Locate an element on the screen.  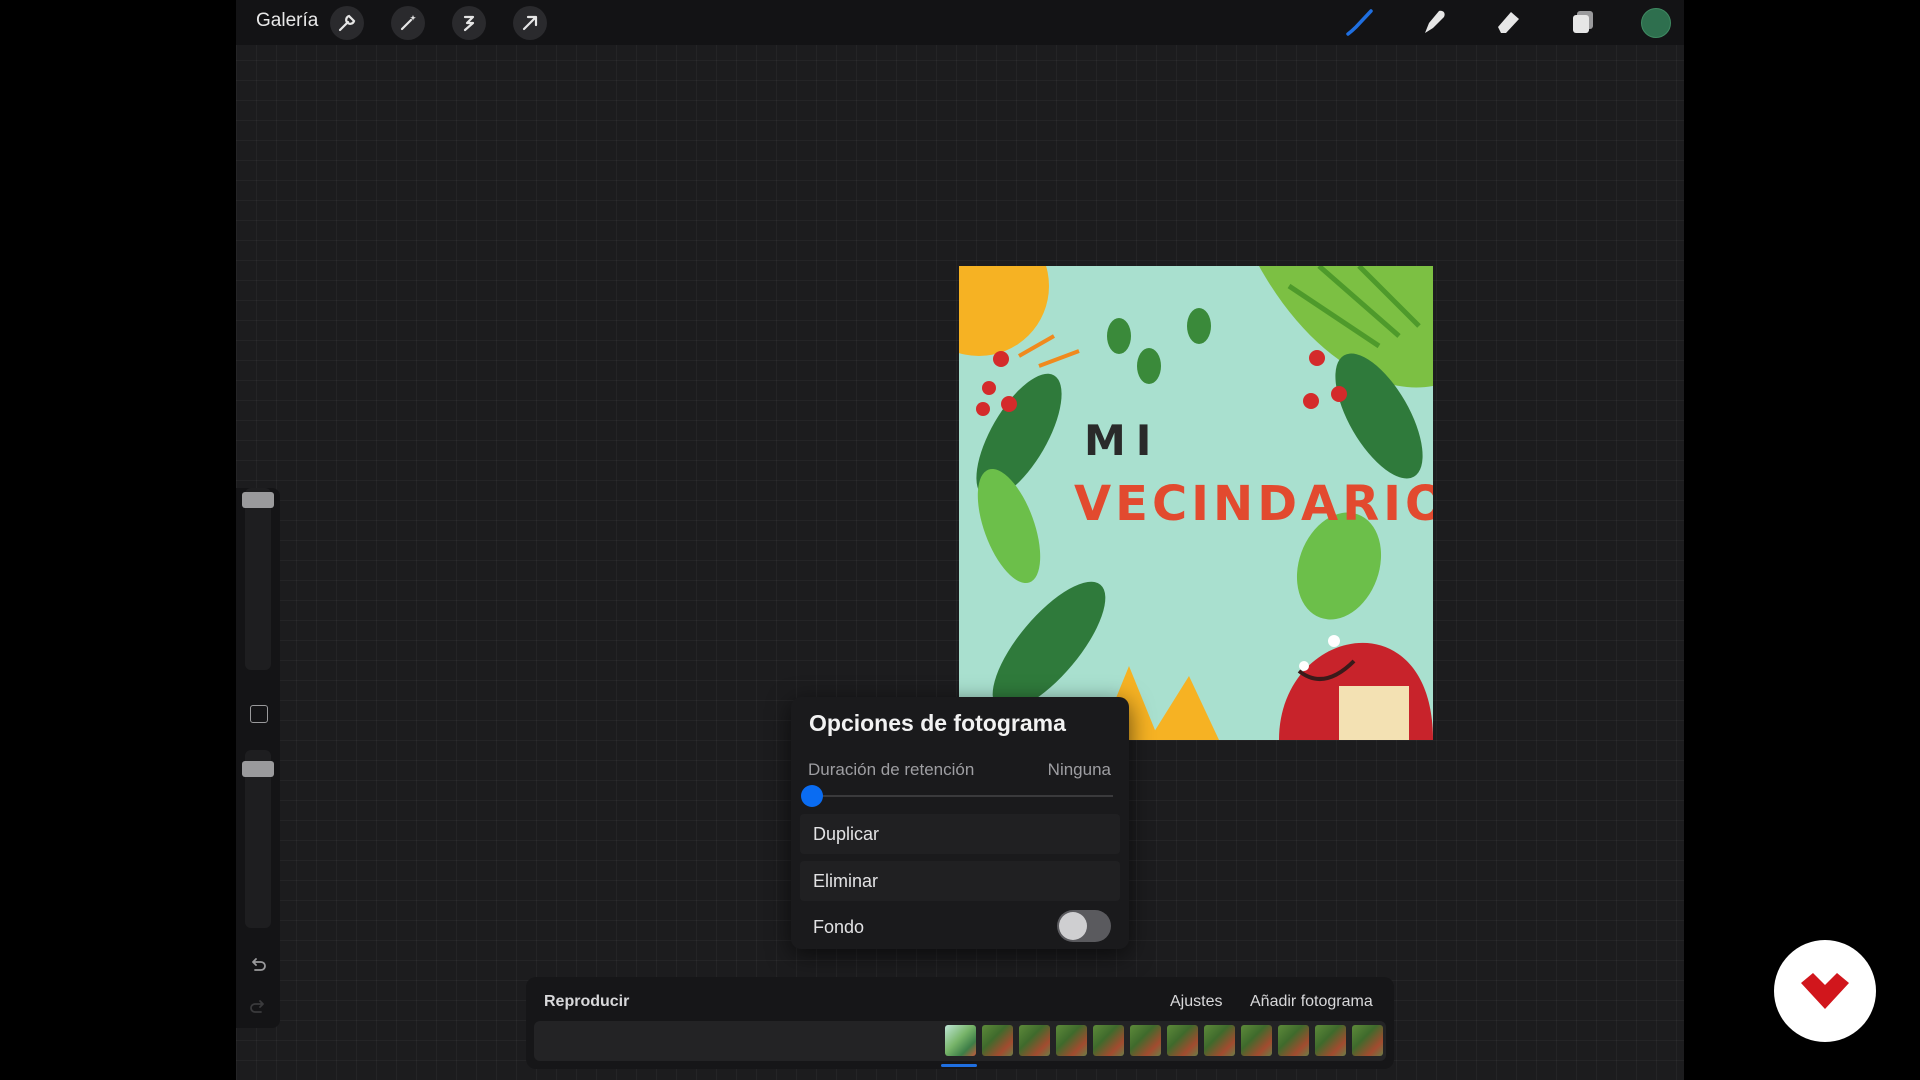
sidebar is located at coordinates (258, 758).